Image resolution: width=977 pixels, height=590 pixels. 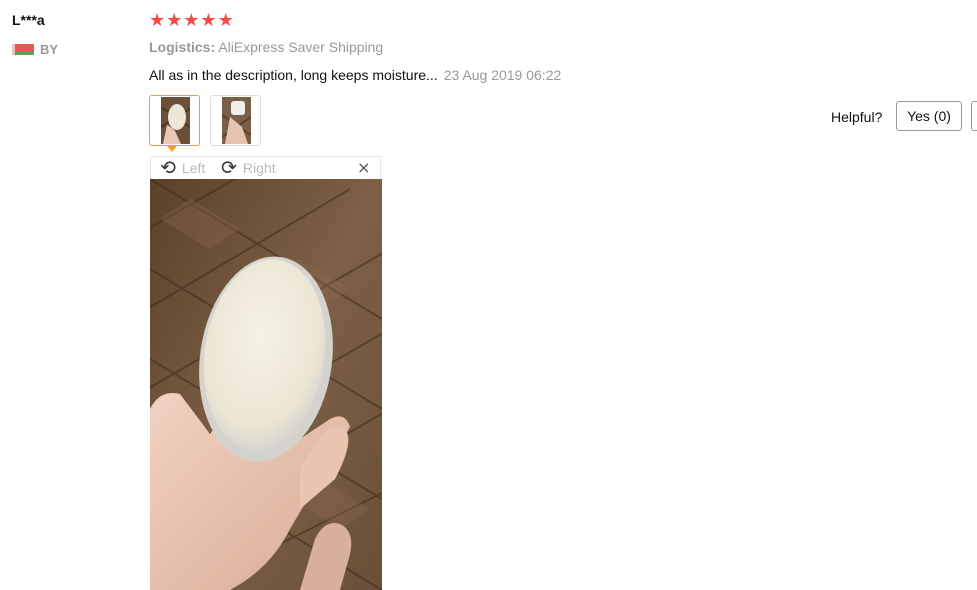 I want to click on rotate-left-button: ⟲ Left, so click(x=183, y=168).